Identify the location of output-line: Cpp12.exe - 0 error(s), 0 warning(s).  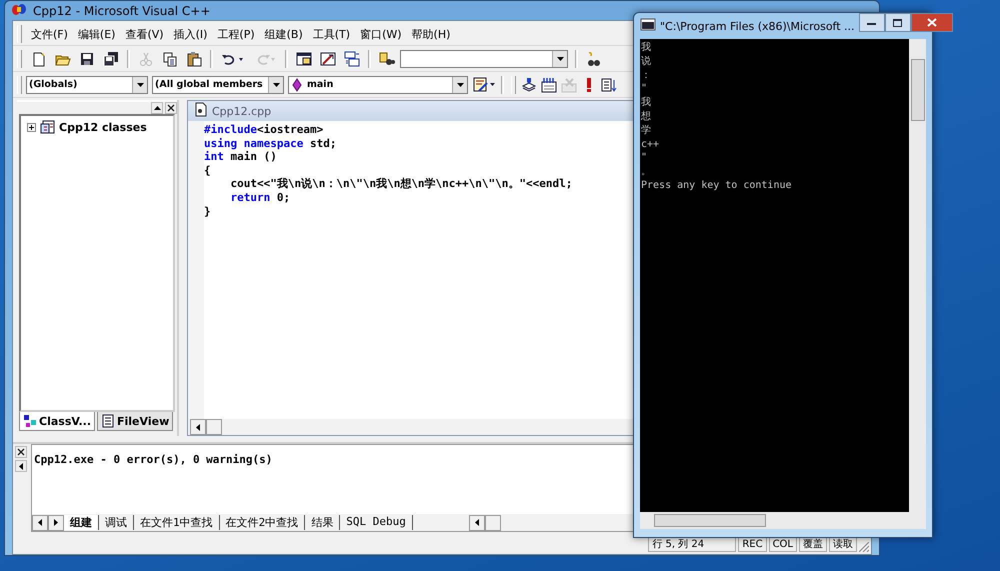
(154, 459).